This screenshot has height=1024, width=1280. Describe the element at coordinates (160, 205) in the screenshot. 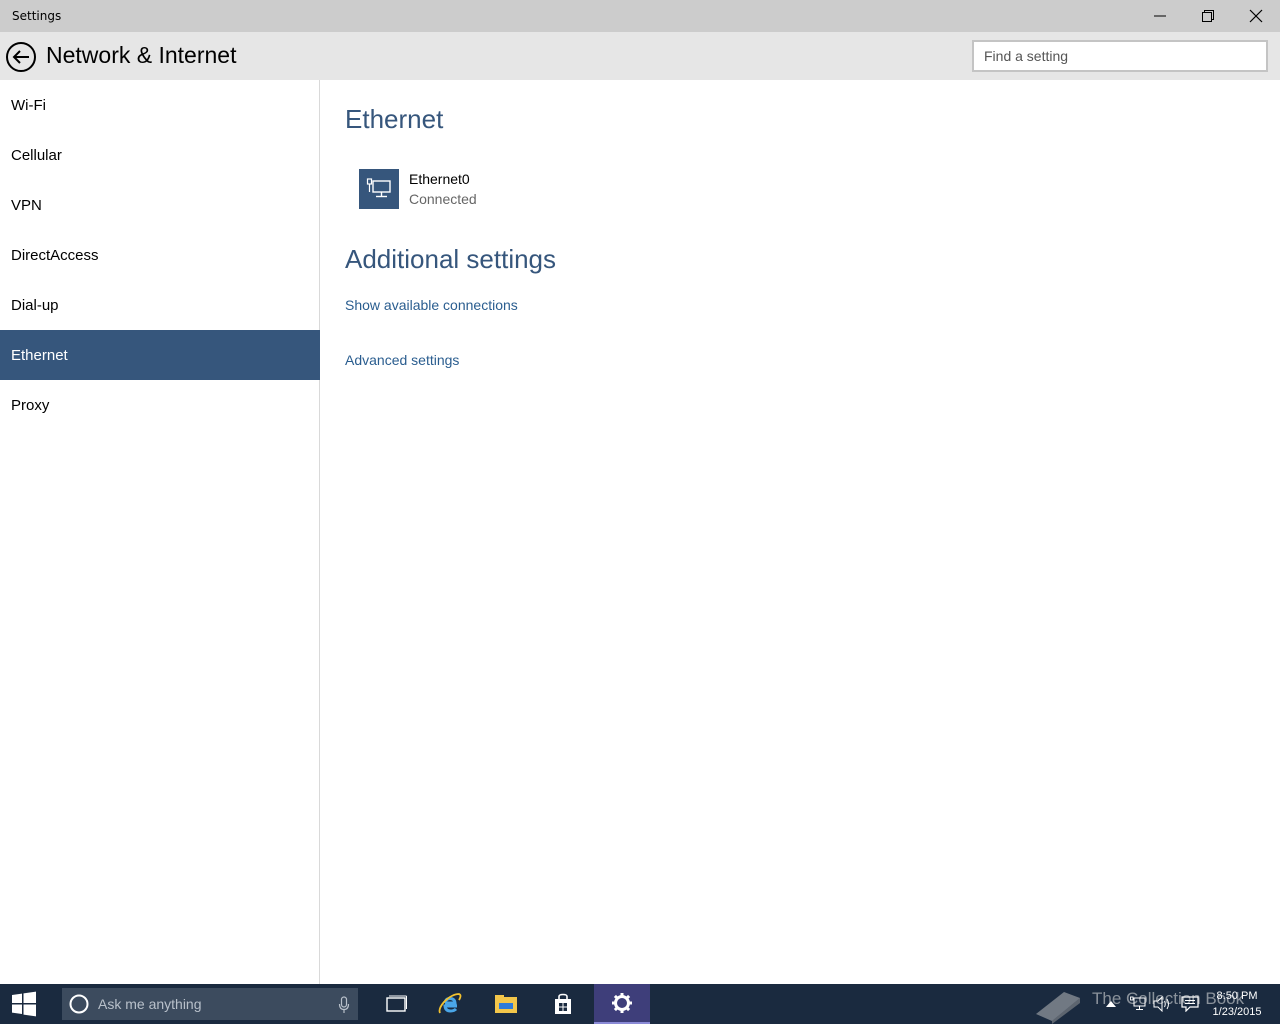

I see `sidebar-item-vpn: VPN` at that location.